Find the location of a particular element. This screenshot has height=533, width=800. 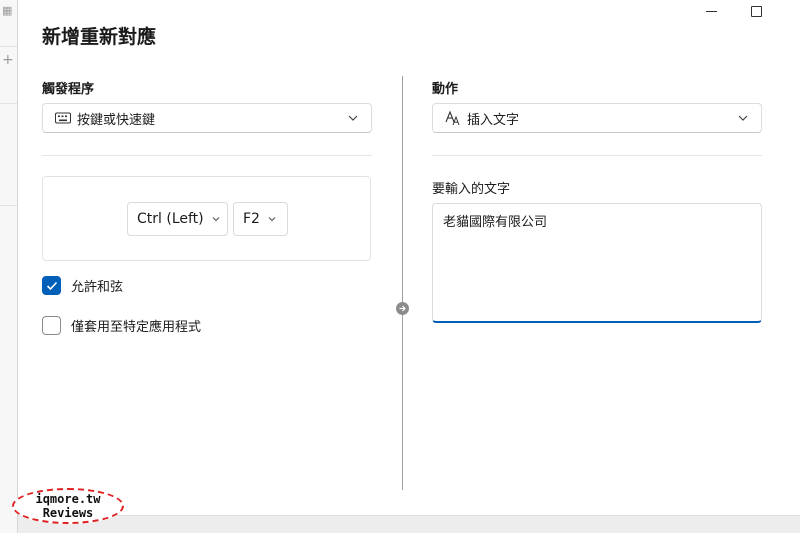

key-select-ctrl: Ctrl (Left) is located at coordinates (177, 219).